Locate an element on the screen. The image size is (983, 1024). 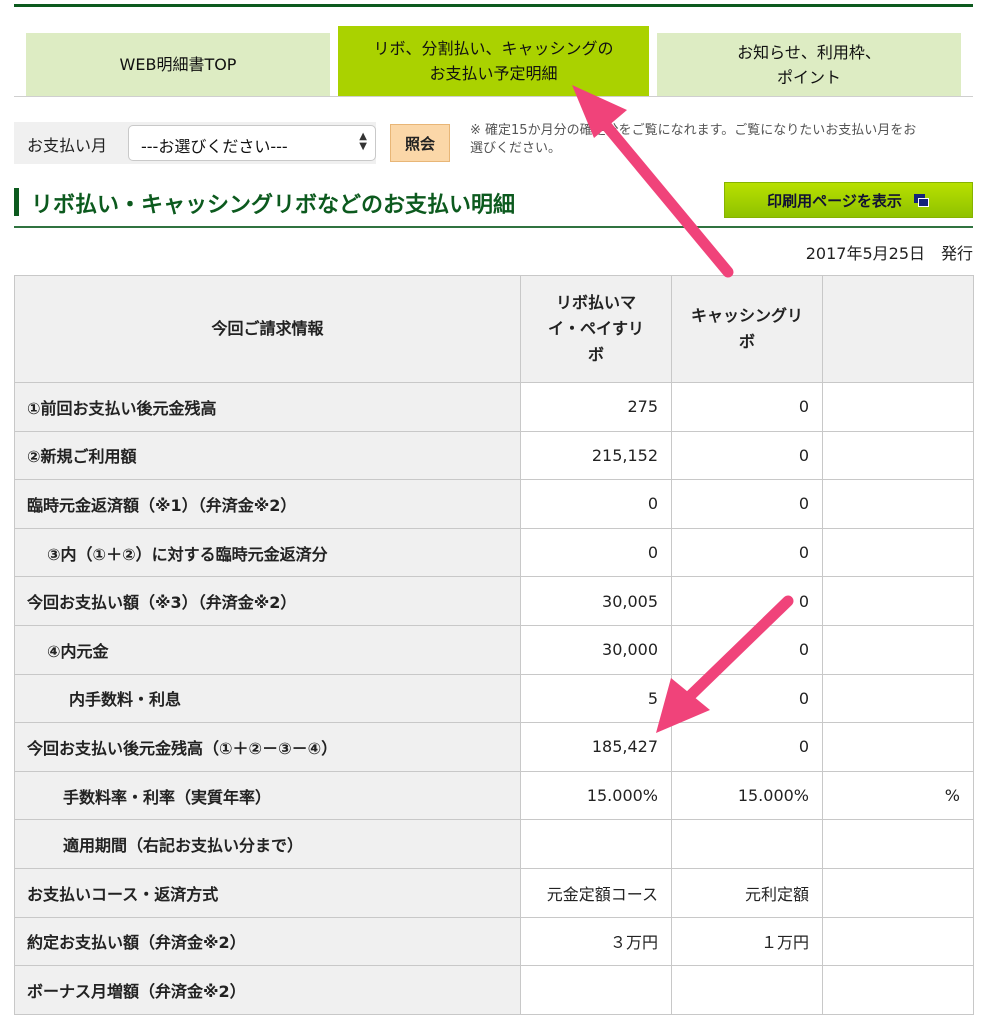
tab-label-line2: ポイント is located at coordinates (808, 77).